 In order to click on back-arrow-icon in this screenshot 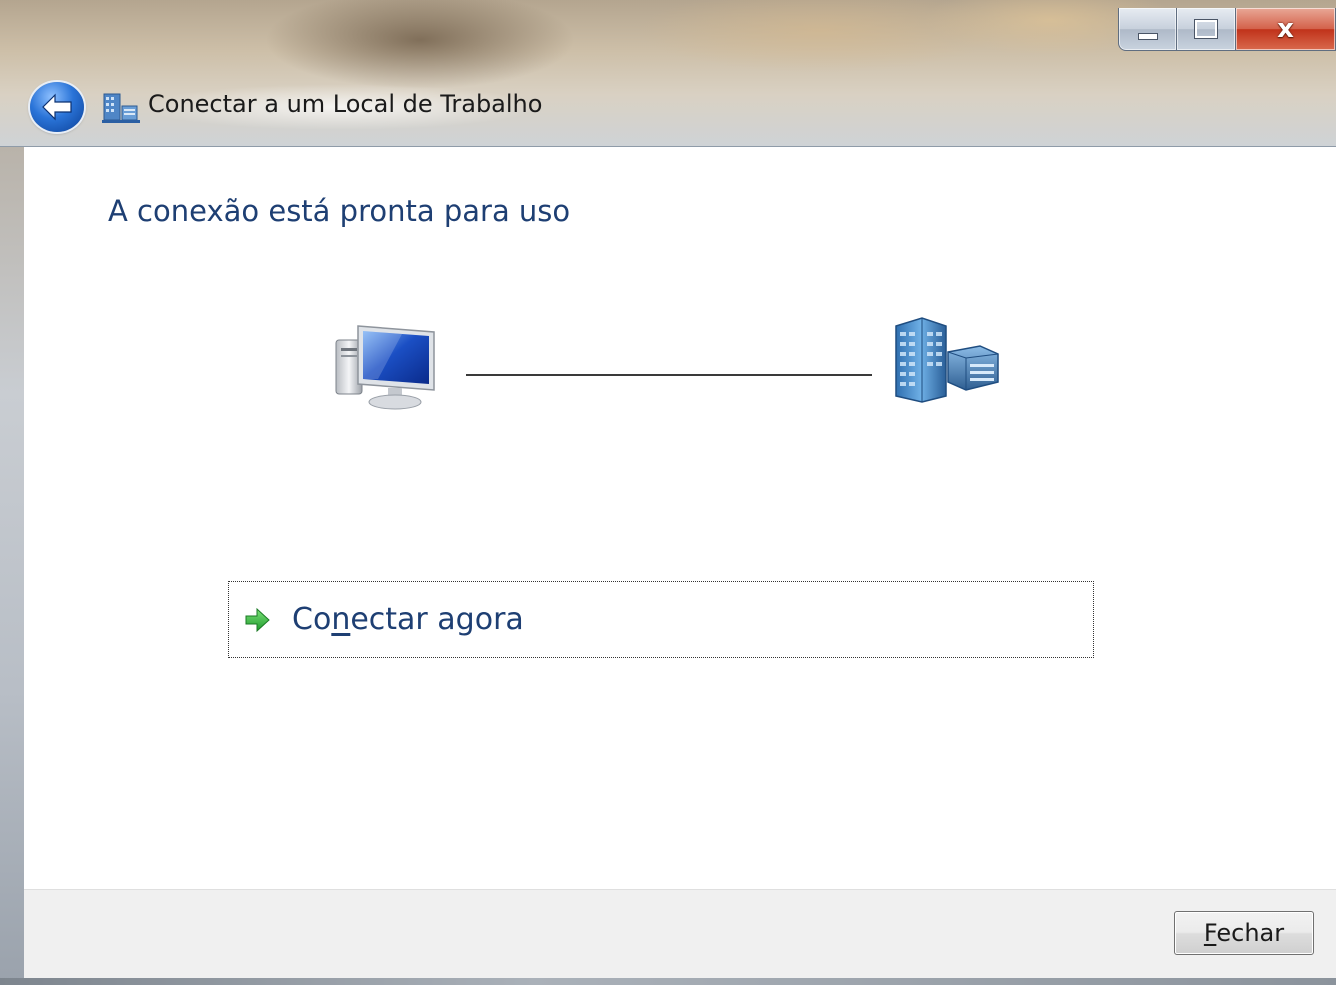, I will do `click(57, 107)`.